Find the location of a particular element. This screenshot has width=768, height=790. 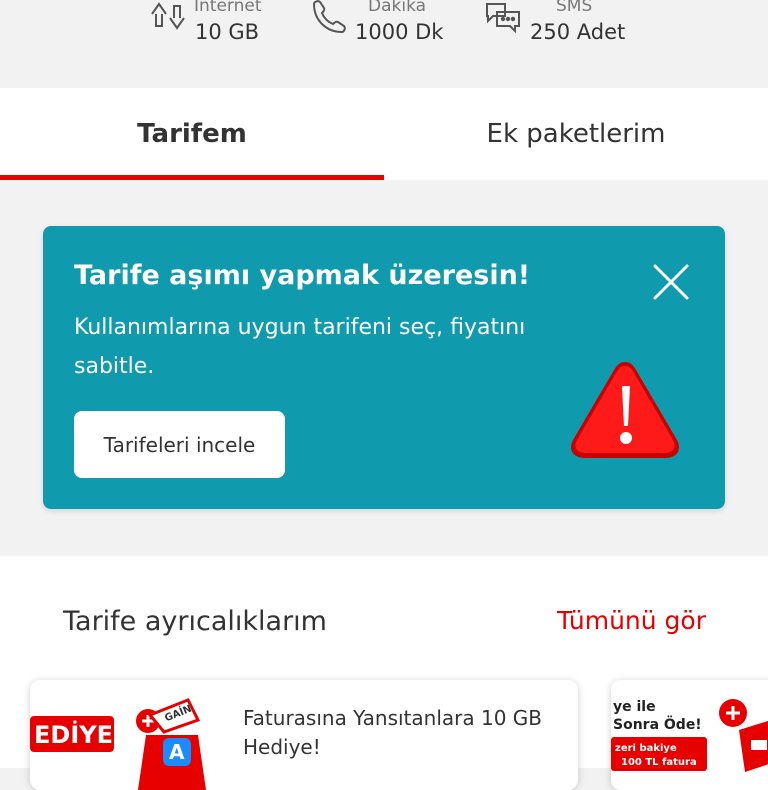

tab-tarifem: Tarifem is located at coordinates (192, 134).